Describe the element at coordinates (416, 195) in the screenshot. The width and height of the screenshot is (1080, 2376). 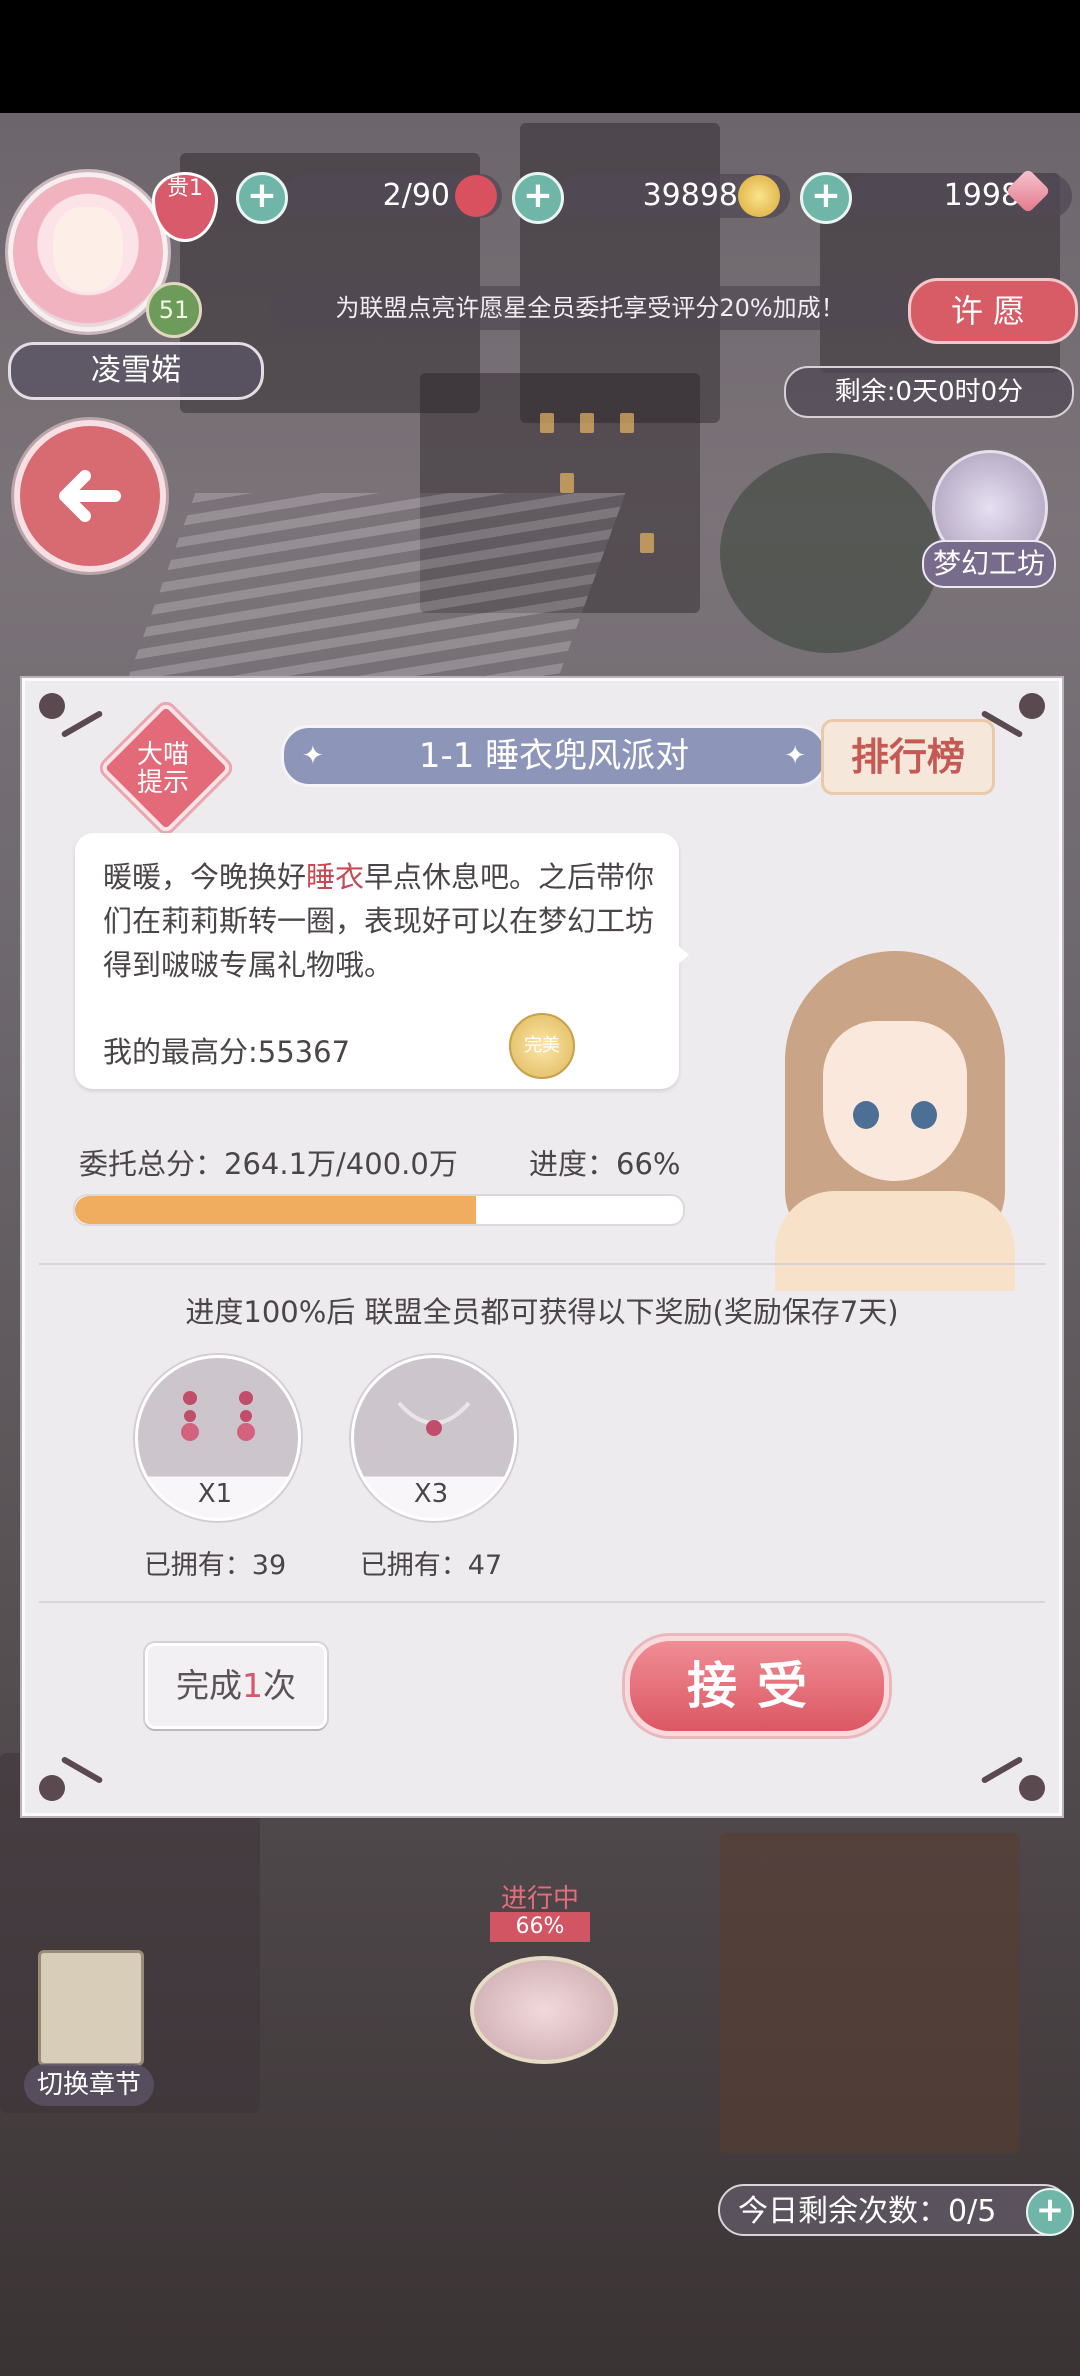
I see `stamina-value: 2/90` at that location.